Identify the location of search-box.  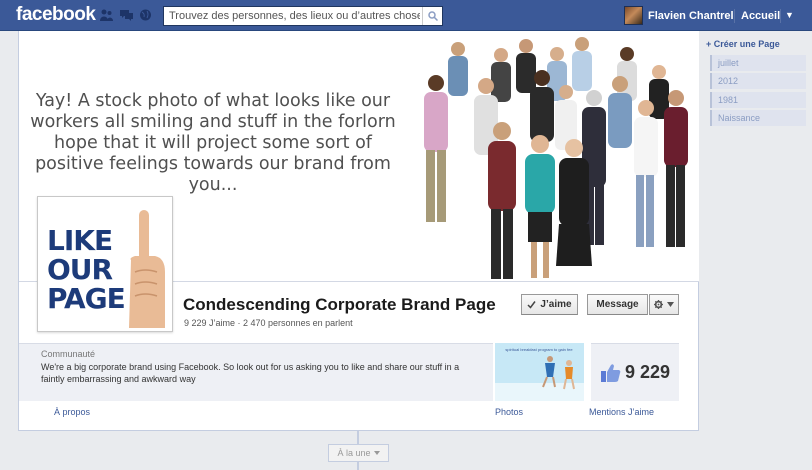
(303, 16).